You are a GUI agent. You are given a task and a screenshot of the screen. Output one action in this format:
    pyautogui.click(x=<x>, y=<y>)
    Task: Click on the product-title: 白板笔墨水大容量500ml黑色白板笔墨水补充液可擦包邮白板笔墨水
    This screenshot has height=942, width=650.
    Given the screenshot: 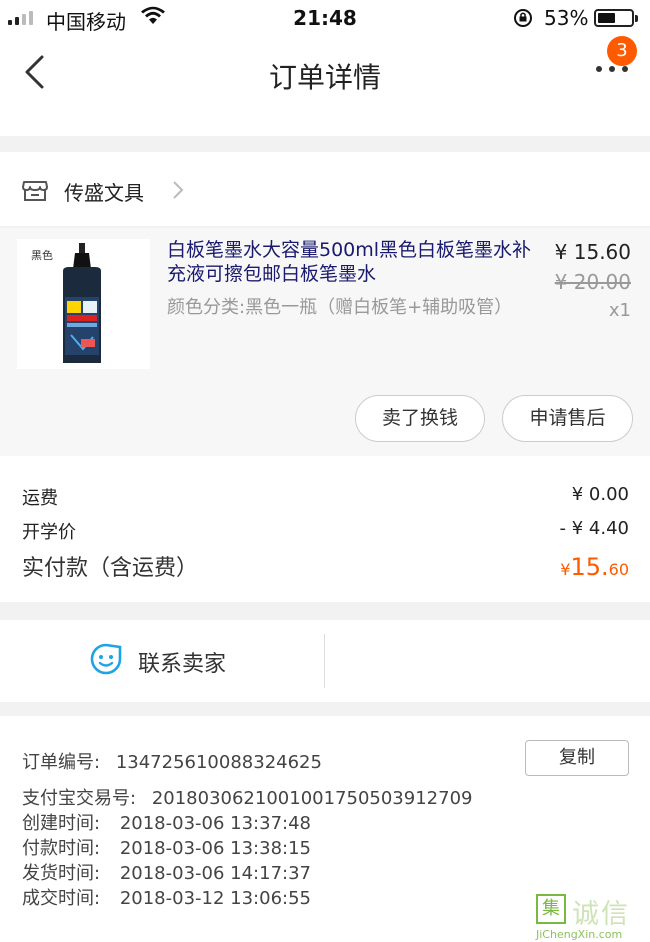 What is the action you would take?
    pyautogui.click(x=349, y=262)
    